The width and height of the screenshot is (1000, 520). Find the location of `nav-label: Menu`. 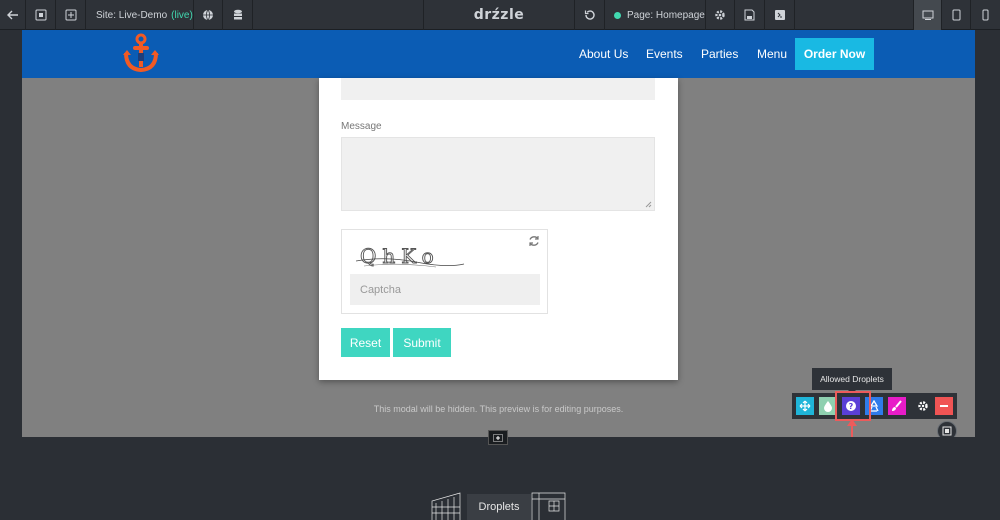

nav-label: Menu is located at coordinates (772, 54).